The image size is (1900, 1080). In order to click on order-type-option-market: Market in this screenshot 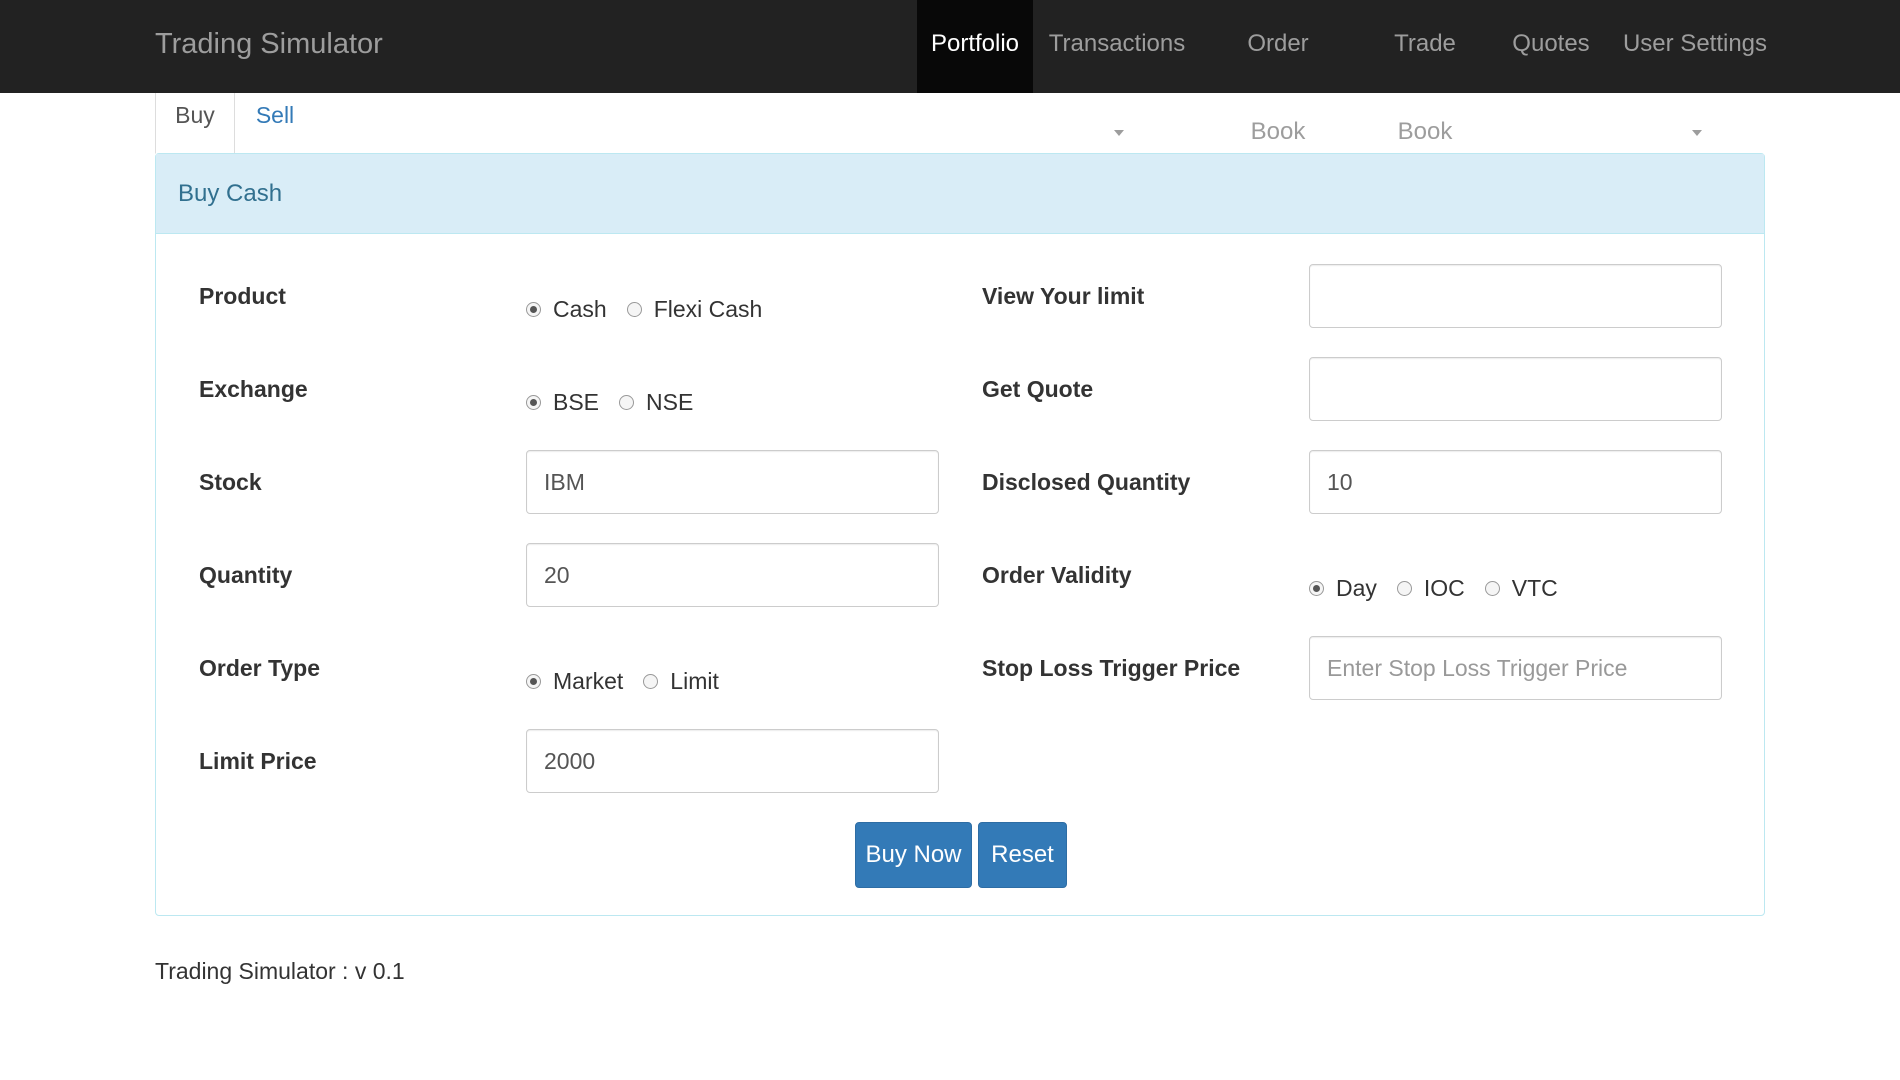, I will do `click(574, 681)`.